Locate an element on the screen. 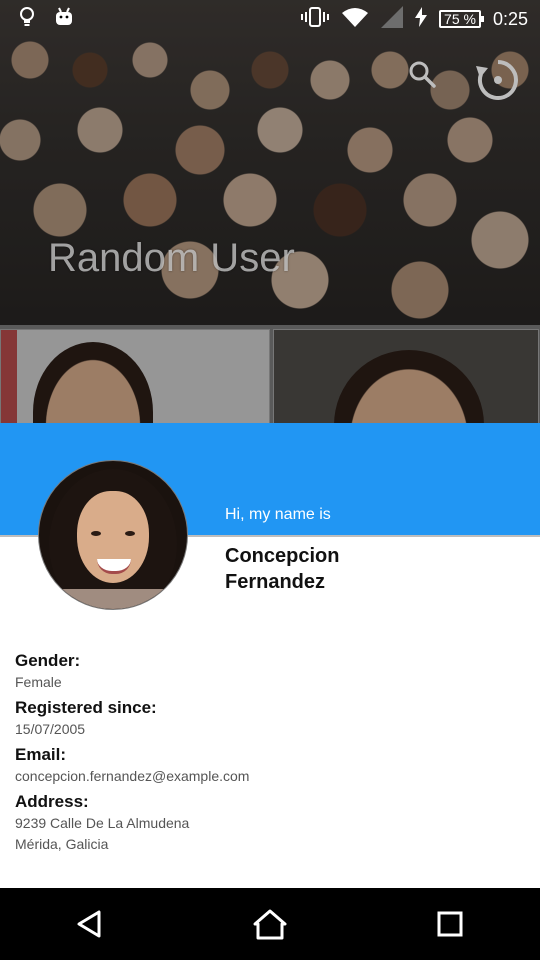 Image resolution: width=540 pixels, height=960 pixels. gender-value: Female is located at coordinates (38, 682).